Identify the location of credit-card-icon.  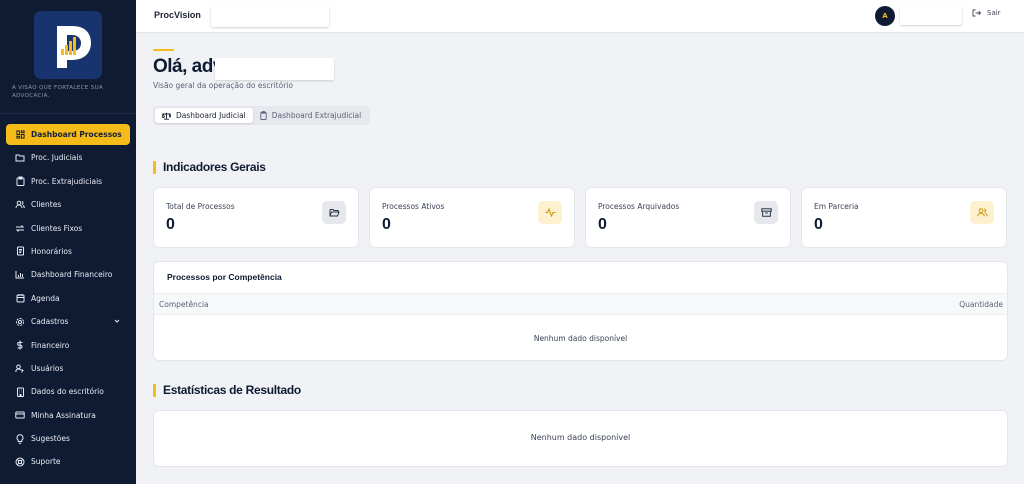
(20, 415).